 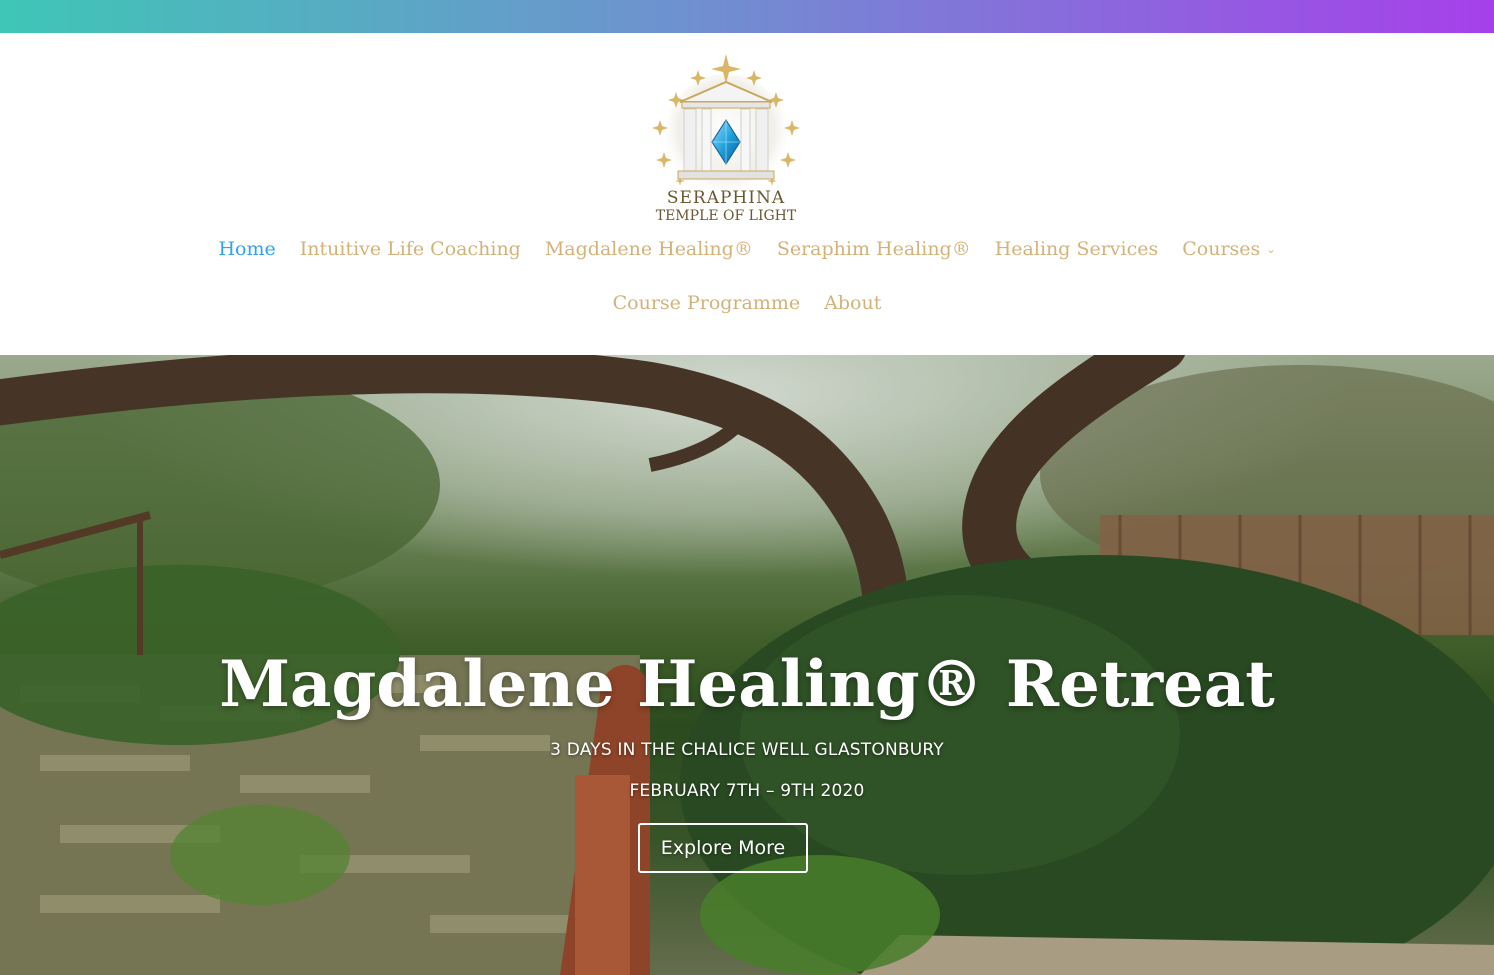 What do you see at coordinates (246, 249) in the screenshot?
I see `nav-item-home: Home` at bounding box center [246, 249].